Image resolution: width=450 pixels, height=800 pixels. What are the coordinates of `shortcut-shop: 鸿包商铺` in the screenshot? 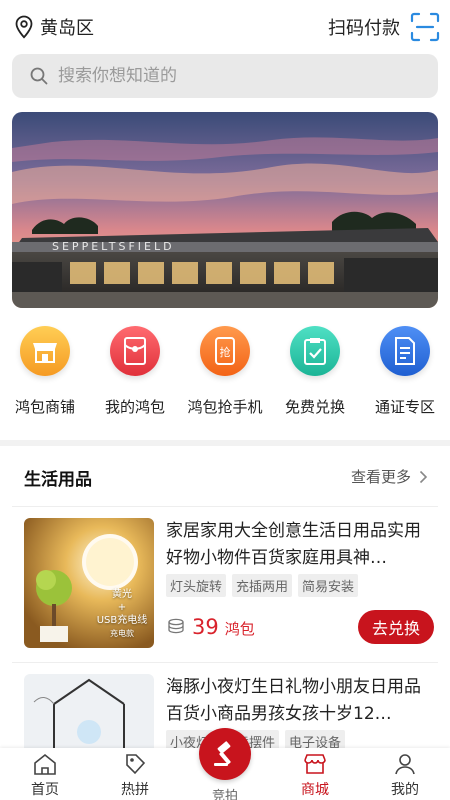 It's located at (45, 376).